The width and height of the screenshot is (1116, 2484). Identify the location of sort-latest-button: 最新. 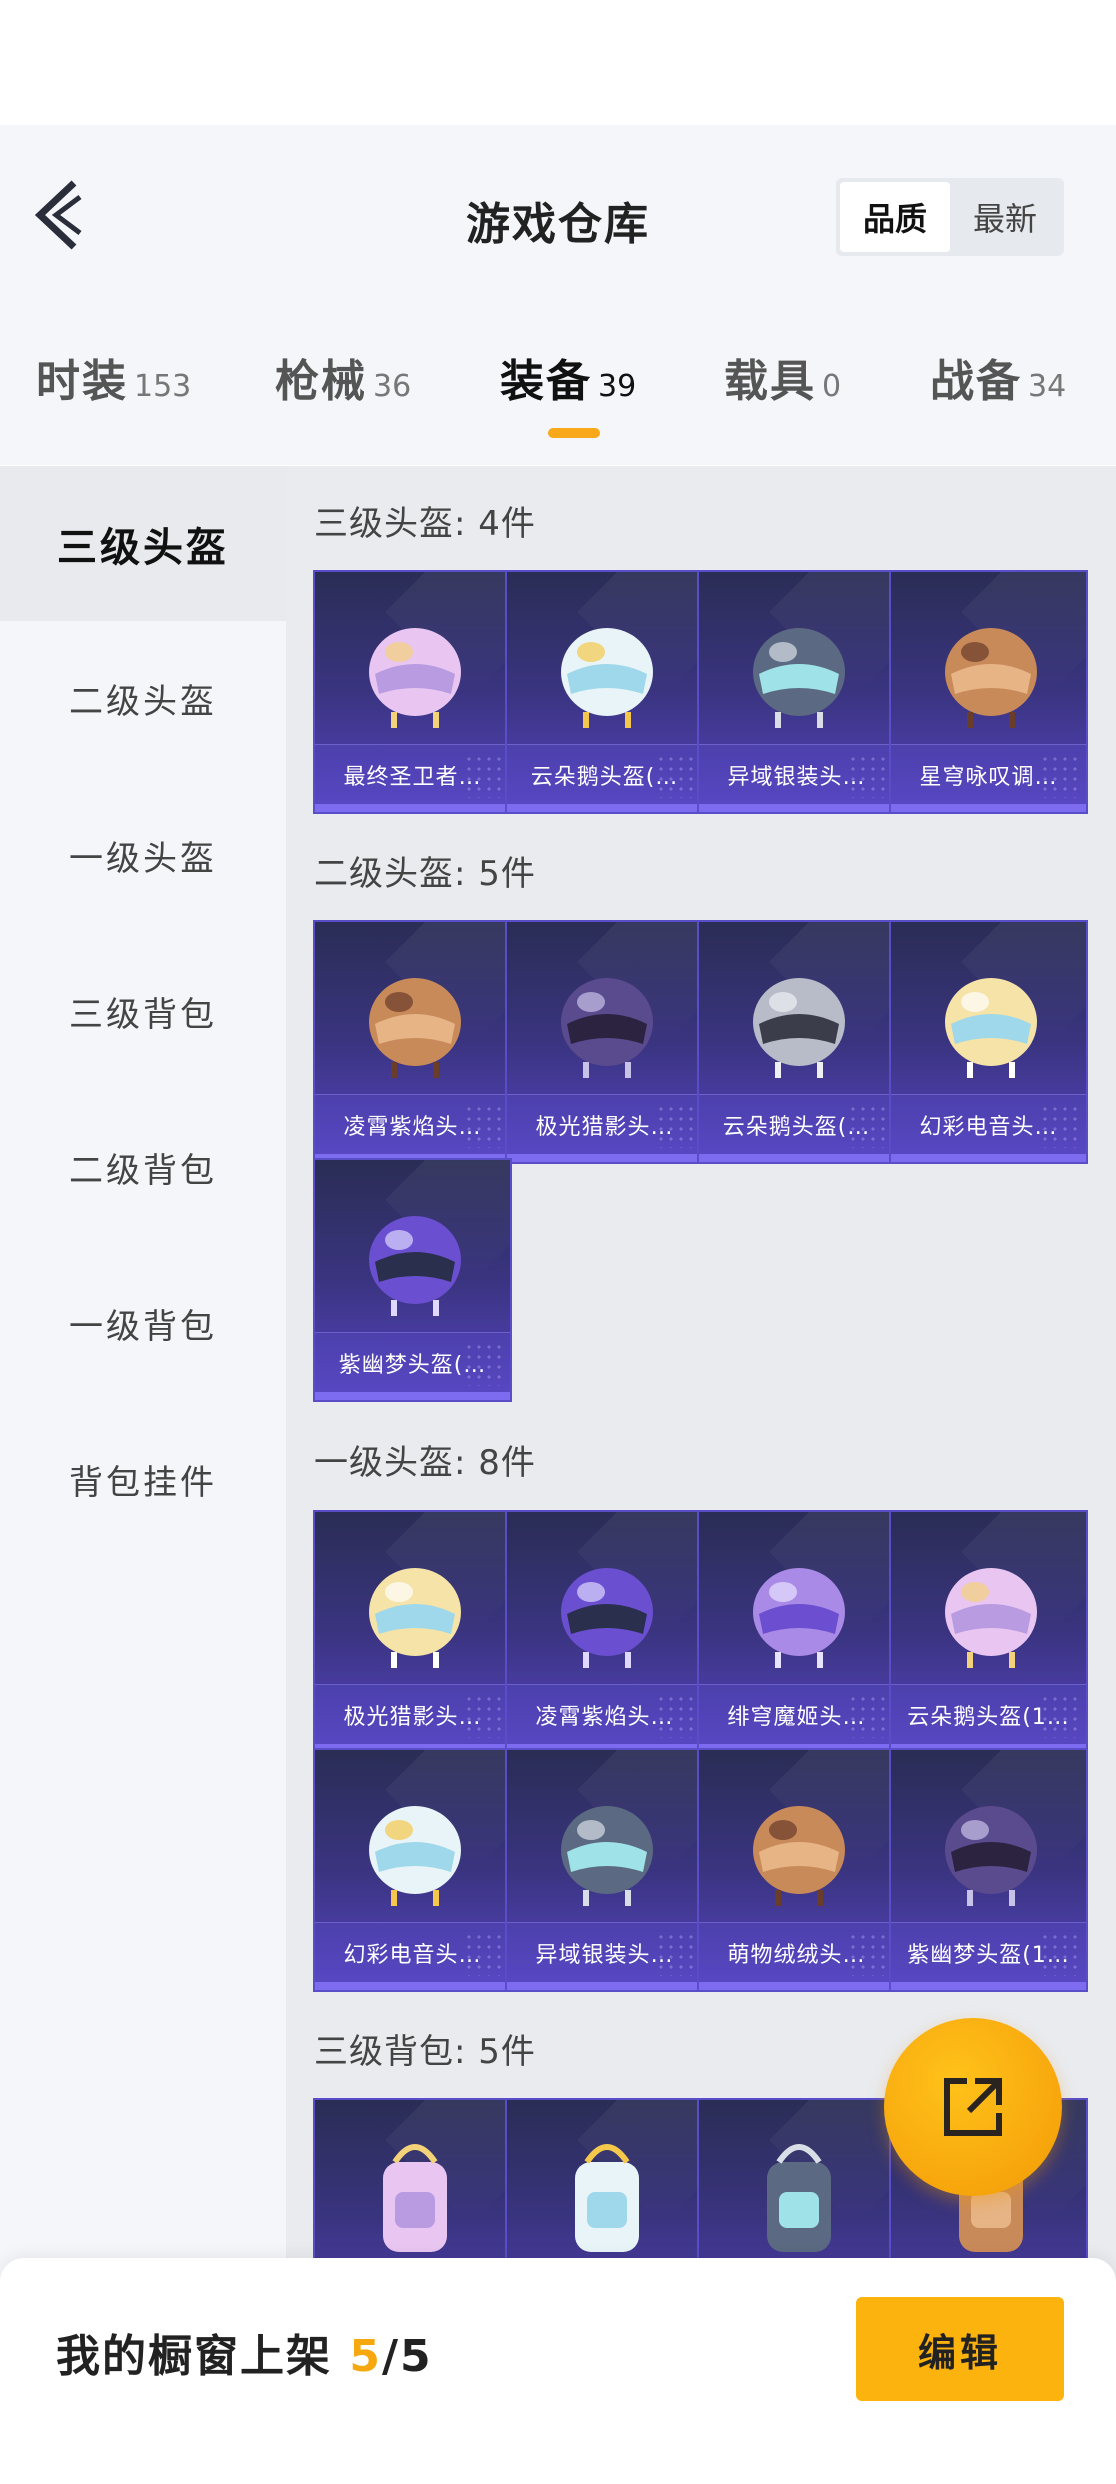
(1005, 217).